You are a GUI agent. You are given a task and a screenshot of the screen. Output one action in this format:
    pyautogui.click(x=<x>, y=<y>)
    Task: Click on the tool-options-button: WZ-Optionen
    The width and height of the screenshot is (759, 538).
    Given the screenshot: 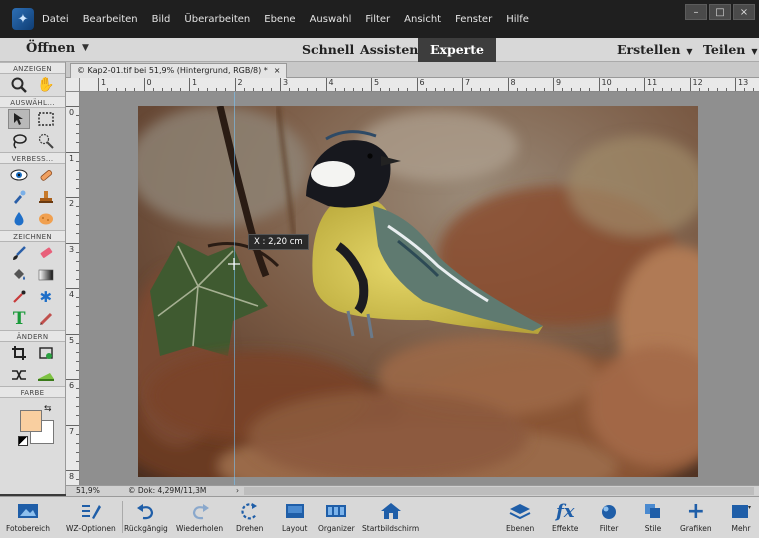 What is the action you would take?
    pyautogui.click(x=91, y=516)
    